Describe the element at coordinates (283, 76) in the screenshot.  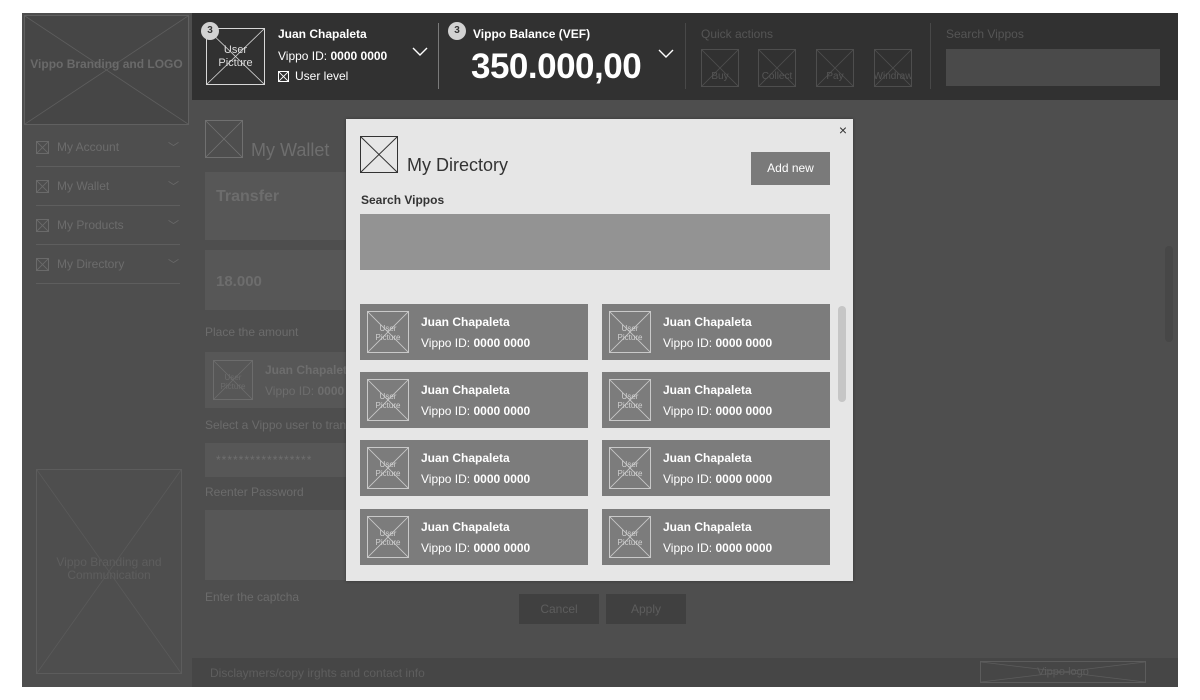
I see `user-level-icon` at that location.